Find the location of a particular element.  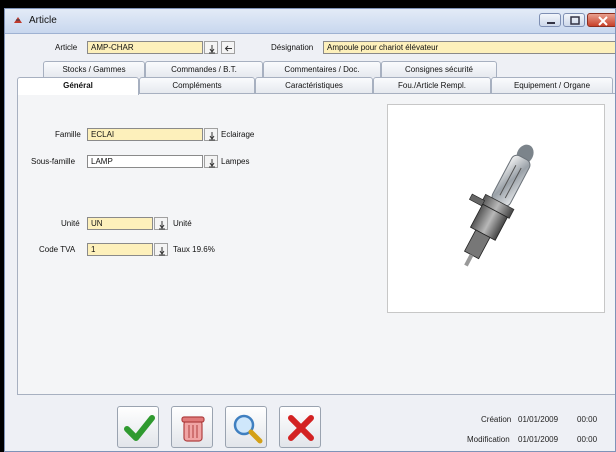

close-button is located at coordinates (601, 20).